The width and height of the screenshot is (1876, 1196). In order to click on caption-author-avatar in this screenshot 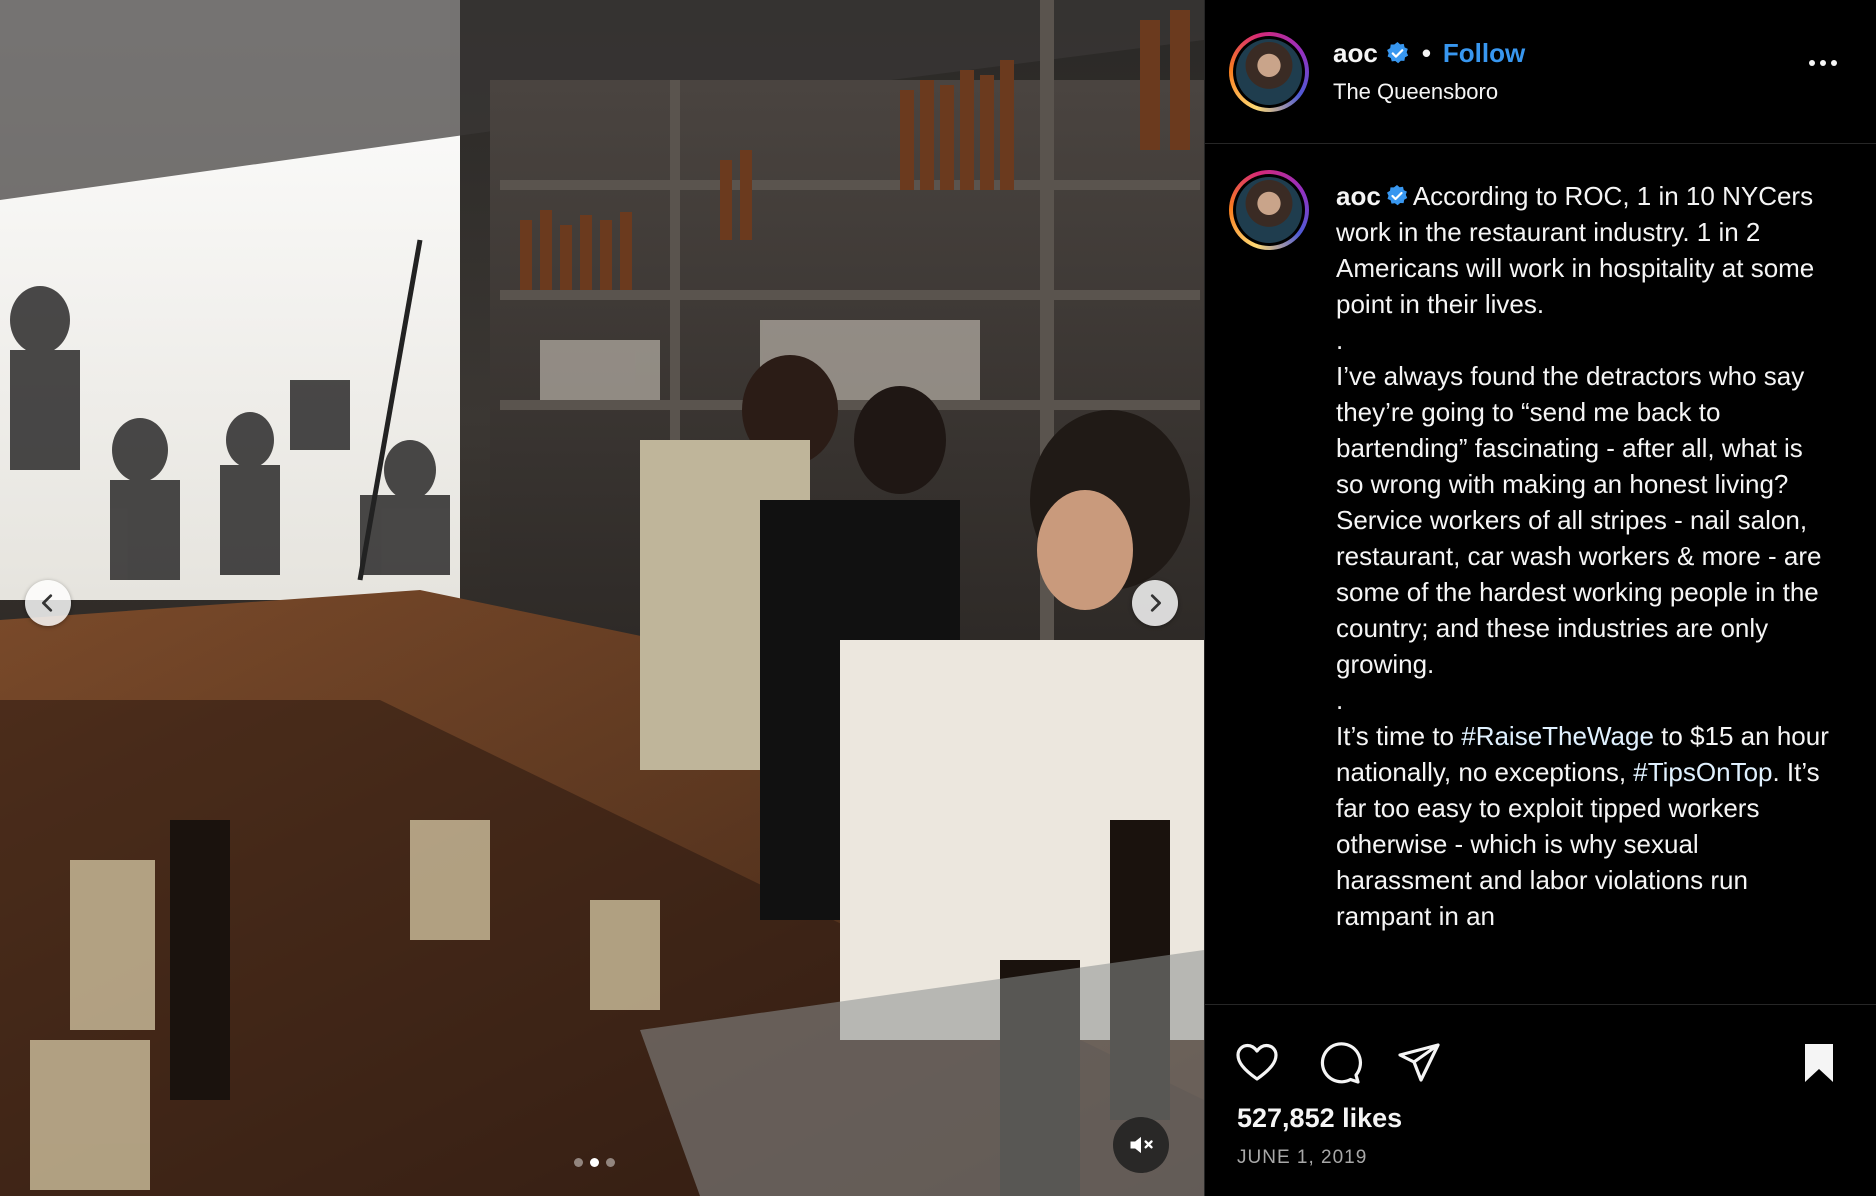, I will do `click(1269, 210)`.